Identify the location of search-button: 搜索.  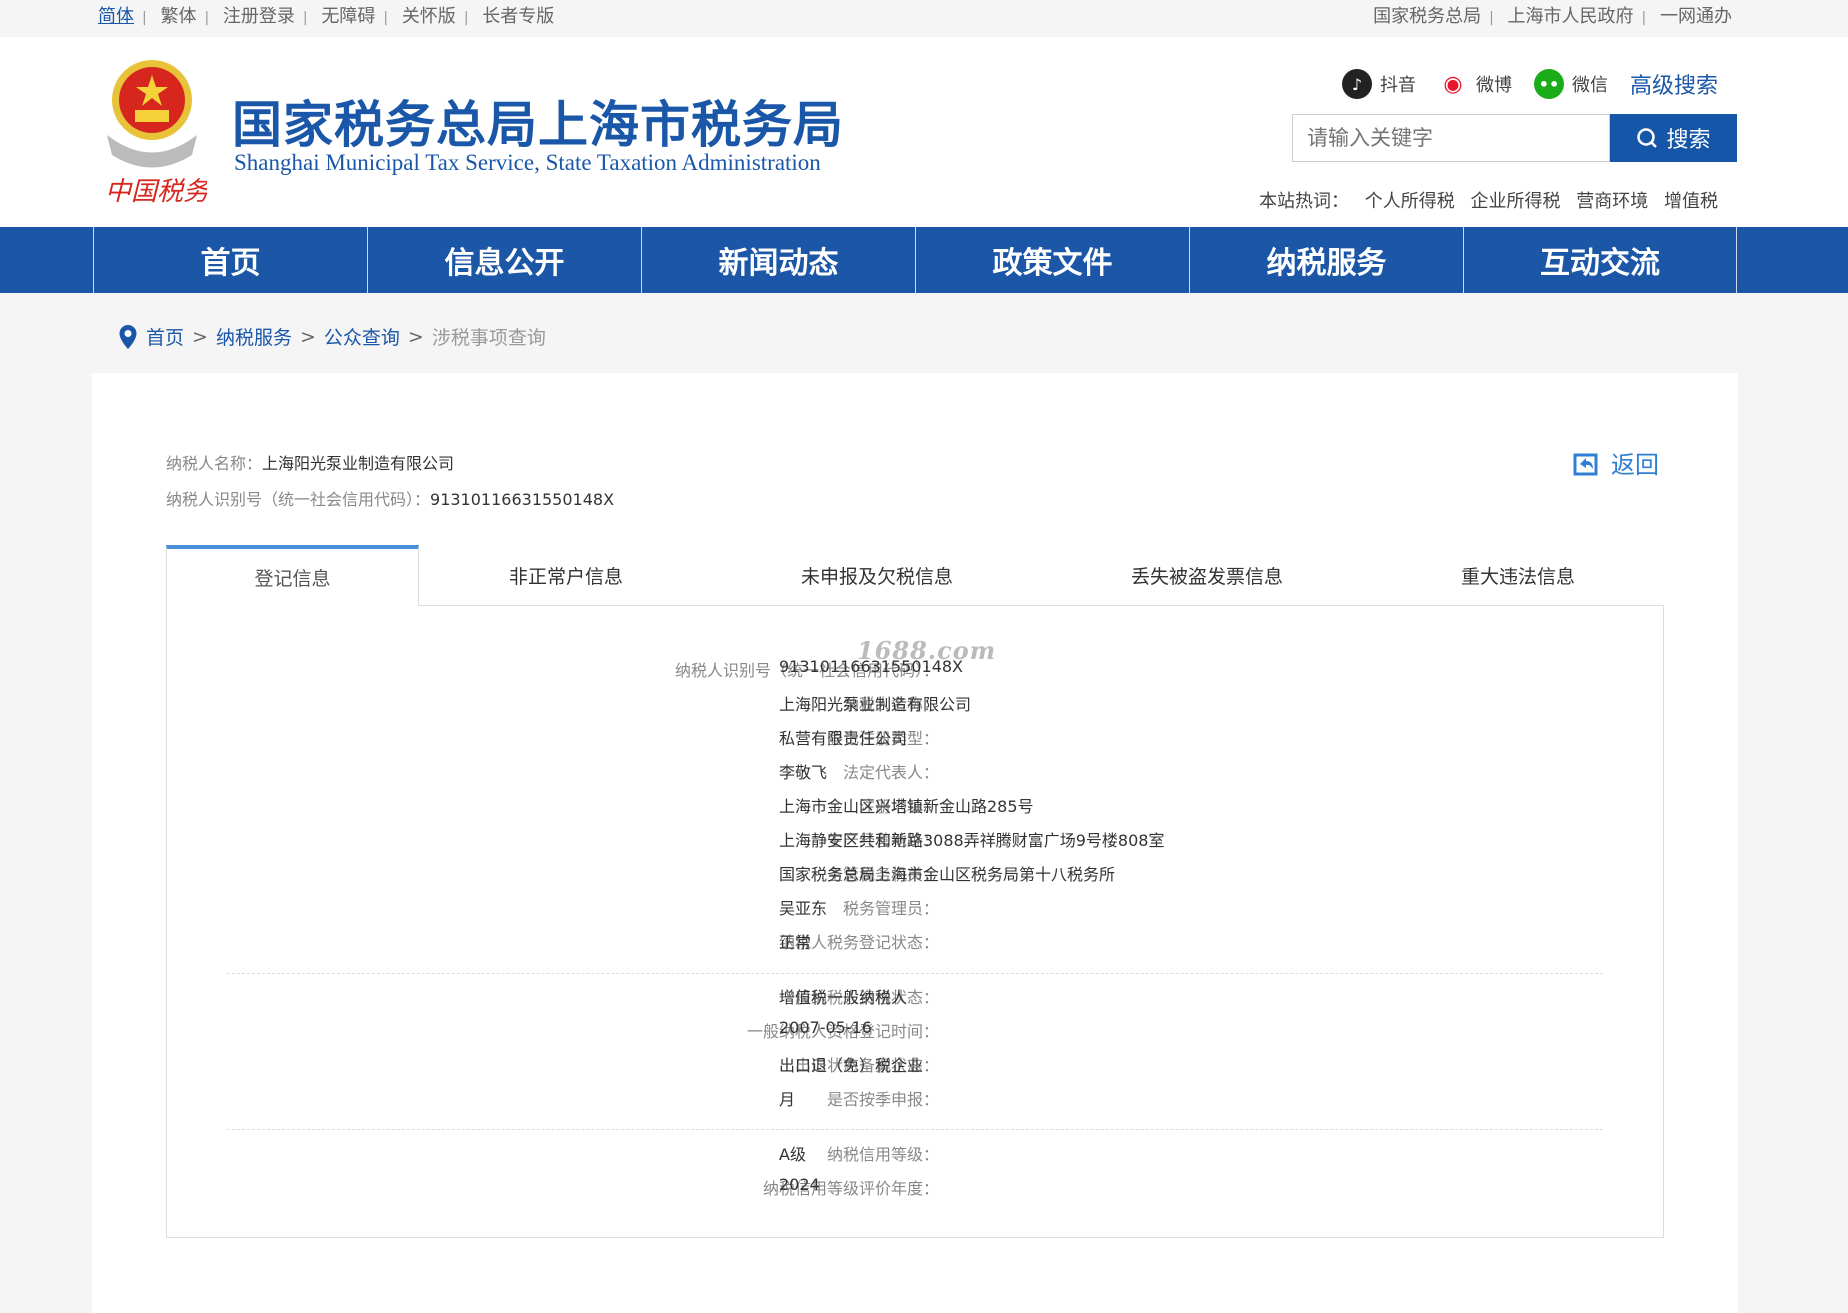
(1673, 138).